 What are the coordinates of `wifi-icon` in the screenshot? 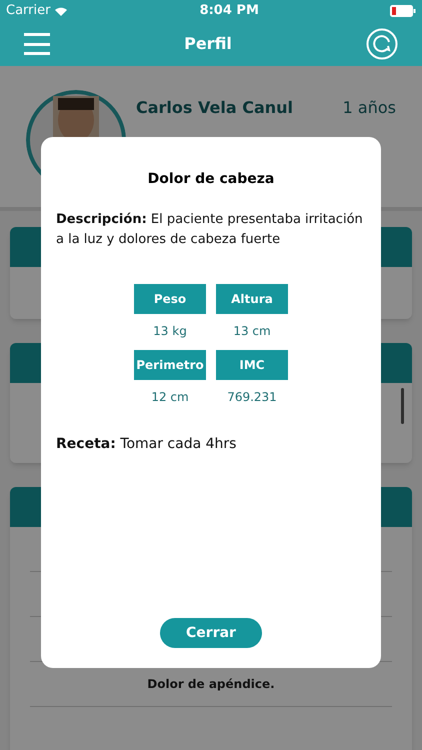 It's located at (61, 11).